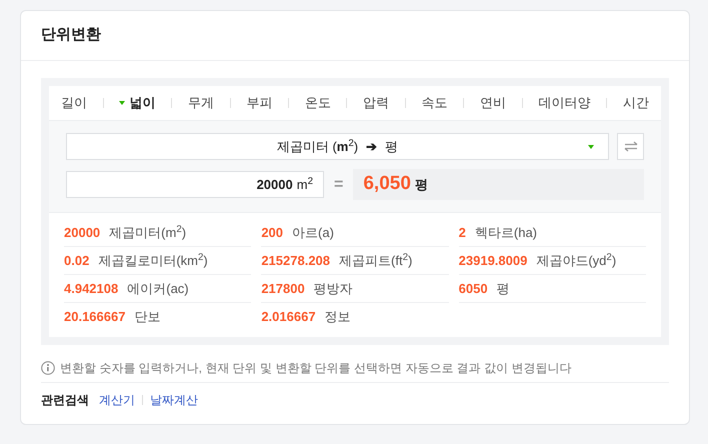 This screenshot has height=444, width=708. Describe the element at coordinates (337, 146) in the screenshot. I see `unit-select: 제곱미터 (m$^{2}$) ➔ 평` at that location.